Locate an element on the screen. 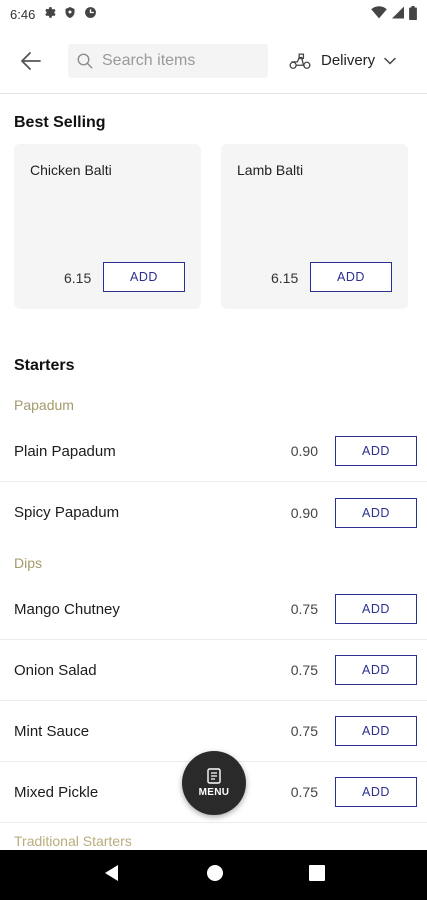 This screenshot has height=900, width=427. arrow-left-icon is located at coordinates (31, 60).